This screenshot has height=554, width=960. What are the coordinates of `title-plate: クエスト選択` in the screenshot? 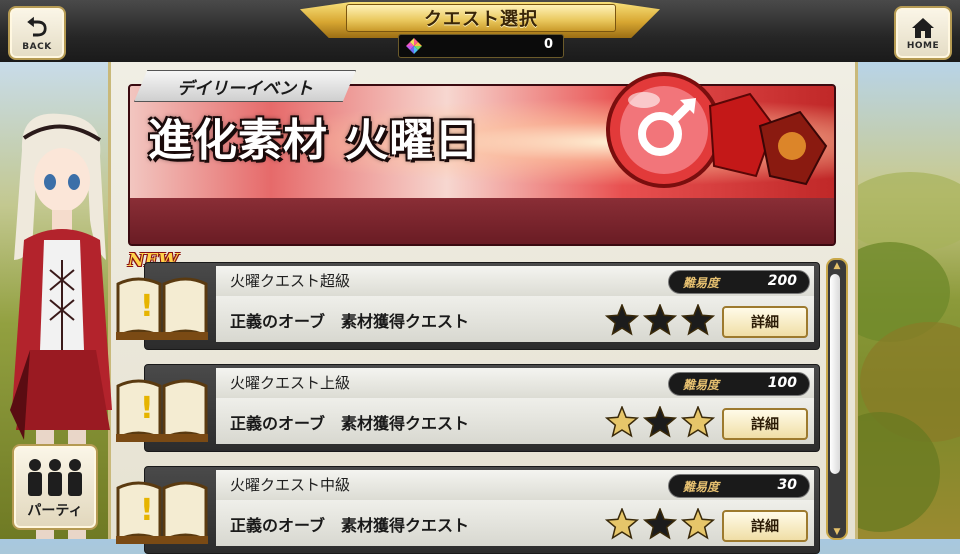 It's located at (481, 18).